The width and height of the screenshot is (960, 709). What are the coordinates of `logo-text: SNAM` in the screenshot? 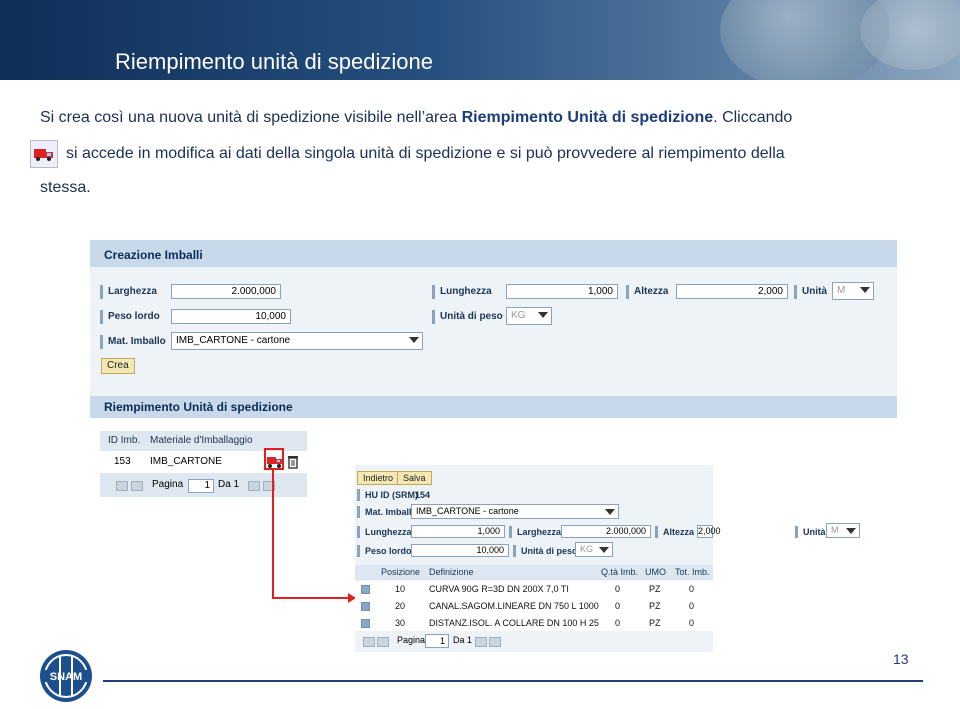 It's located at (66, 677).